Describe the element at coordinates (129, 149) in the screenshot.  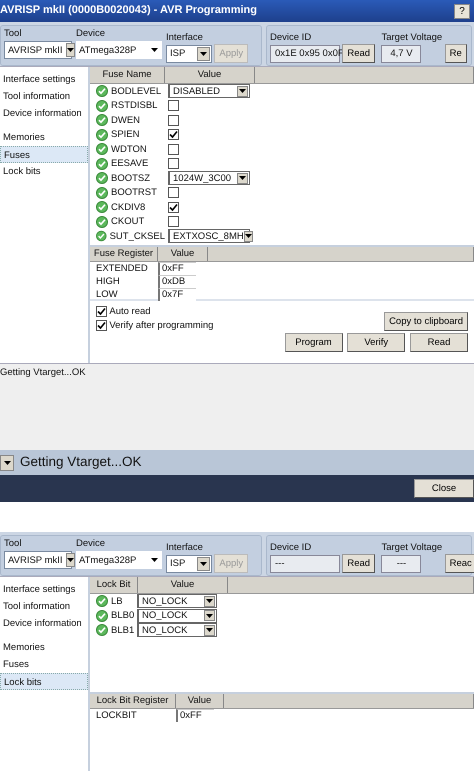
I see `fuse-name: WDTON` at that location.